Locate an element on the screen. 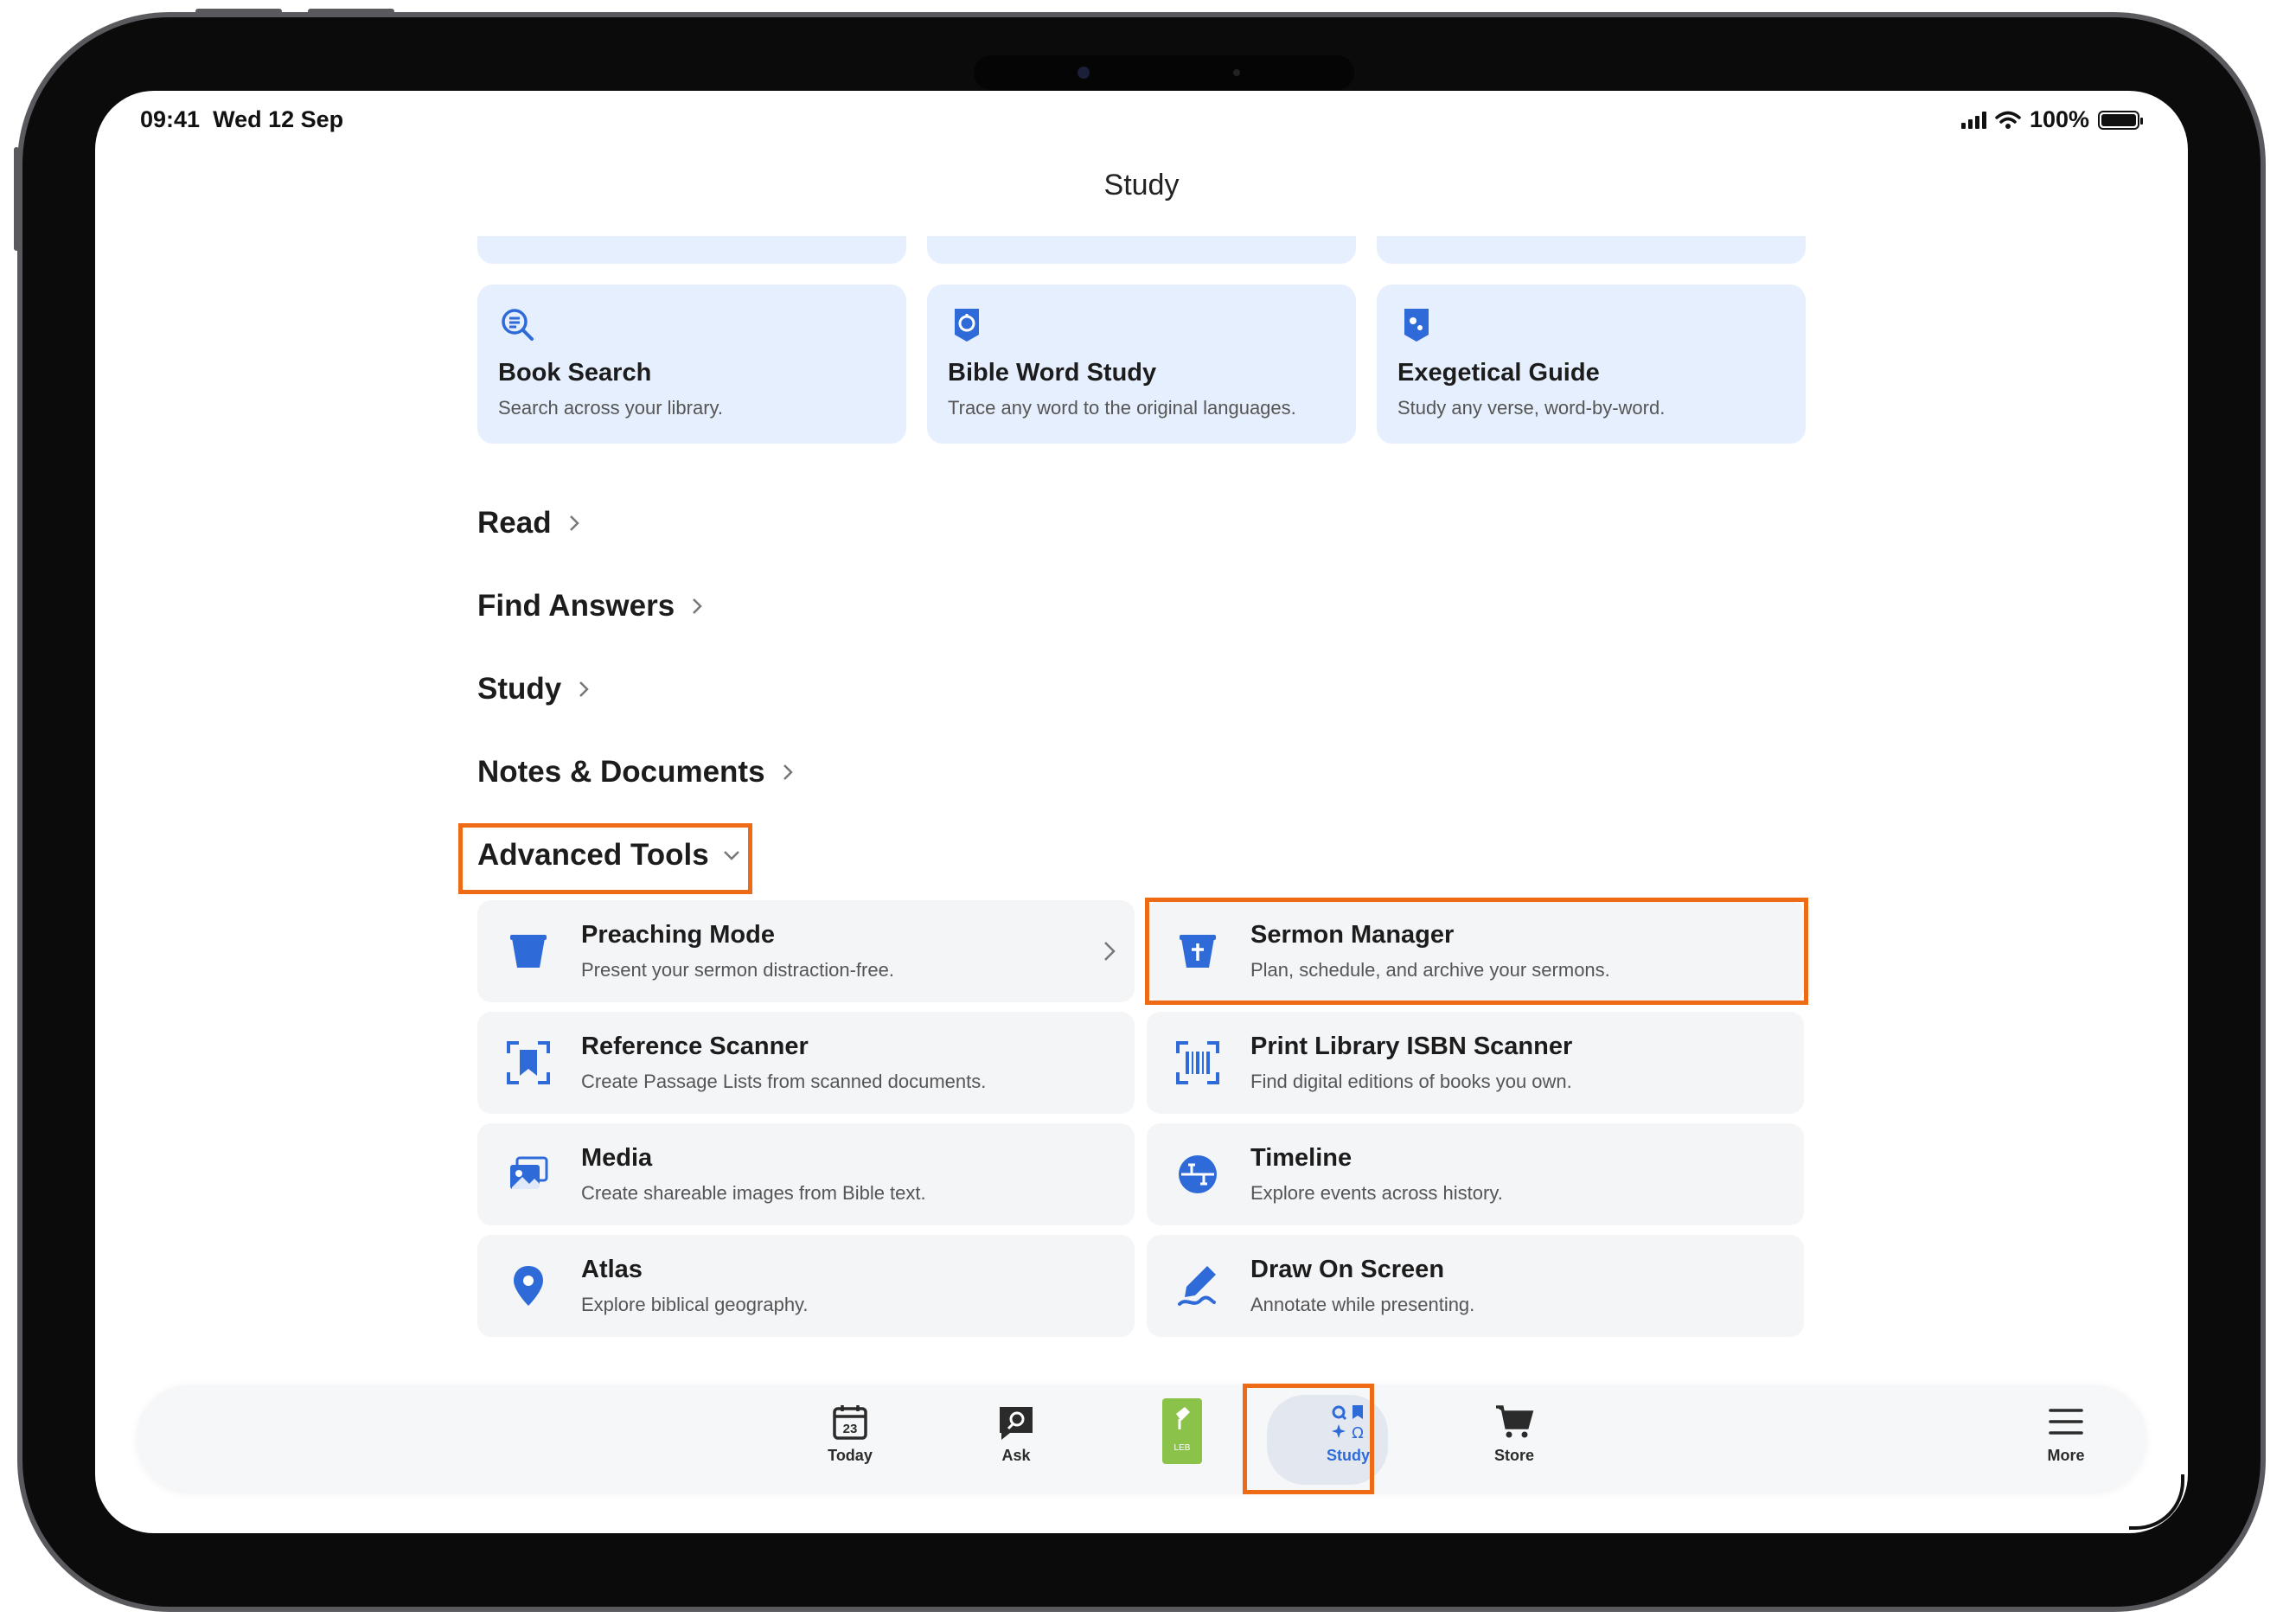 The width and height of the screenshot is (2283, 1624). section-notes-documents: Notes & Documents is located at coordinates (637, 772).